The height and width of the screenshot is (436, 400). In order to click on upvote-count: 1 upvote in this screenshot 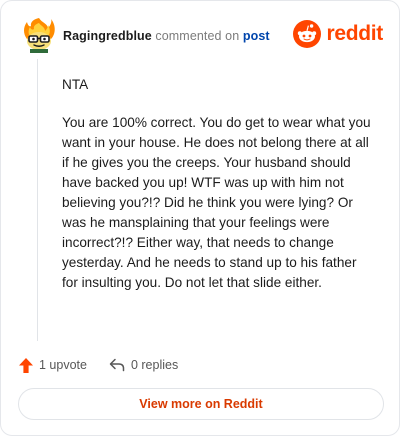, I will do `click(63, 365)`.